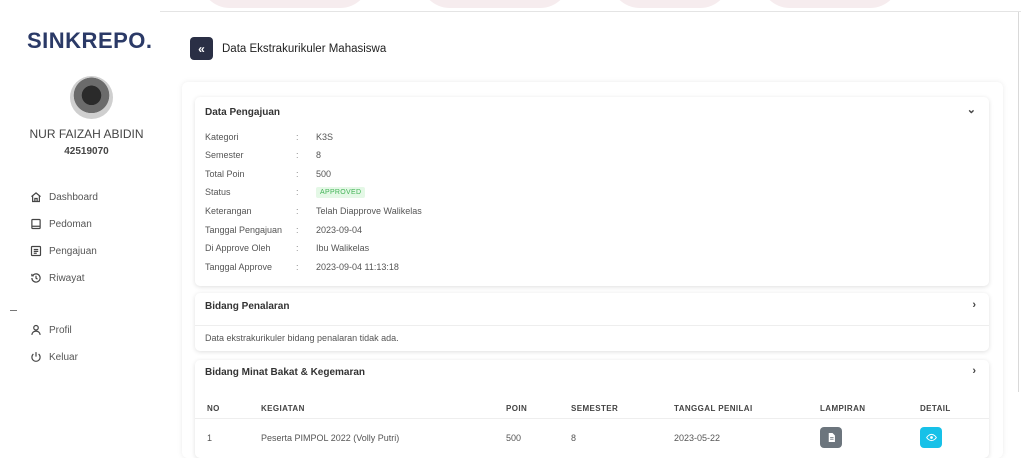 The height and width of the screenshot is (458, 1021). Describe the element at coordinates (324, 174) in the screenshot. I see `field-value: 500` at that location.